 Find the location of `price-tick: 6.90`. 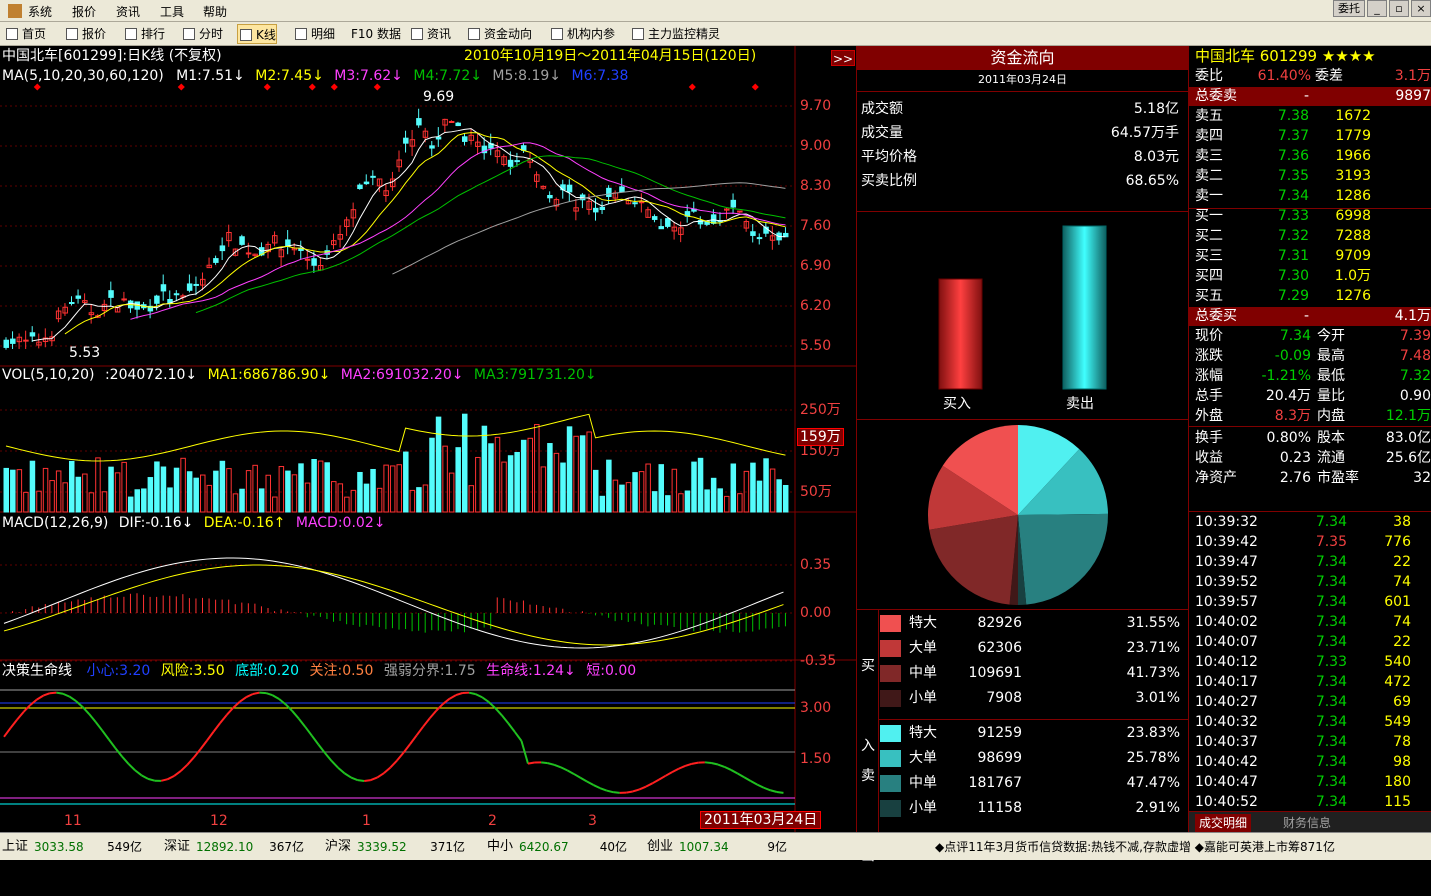

price-tick: 6.90 is located at coordinates (815, 266).